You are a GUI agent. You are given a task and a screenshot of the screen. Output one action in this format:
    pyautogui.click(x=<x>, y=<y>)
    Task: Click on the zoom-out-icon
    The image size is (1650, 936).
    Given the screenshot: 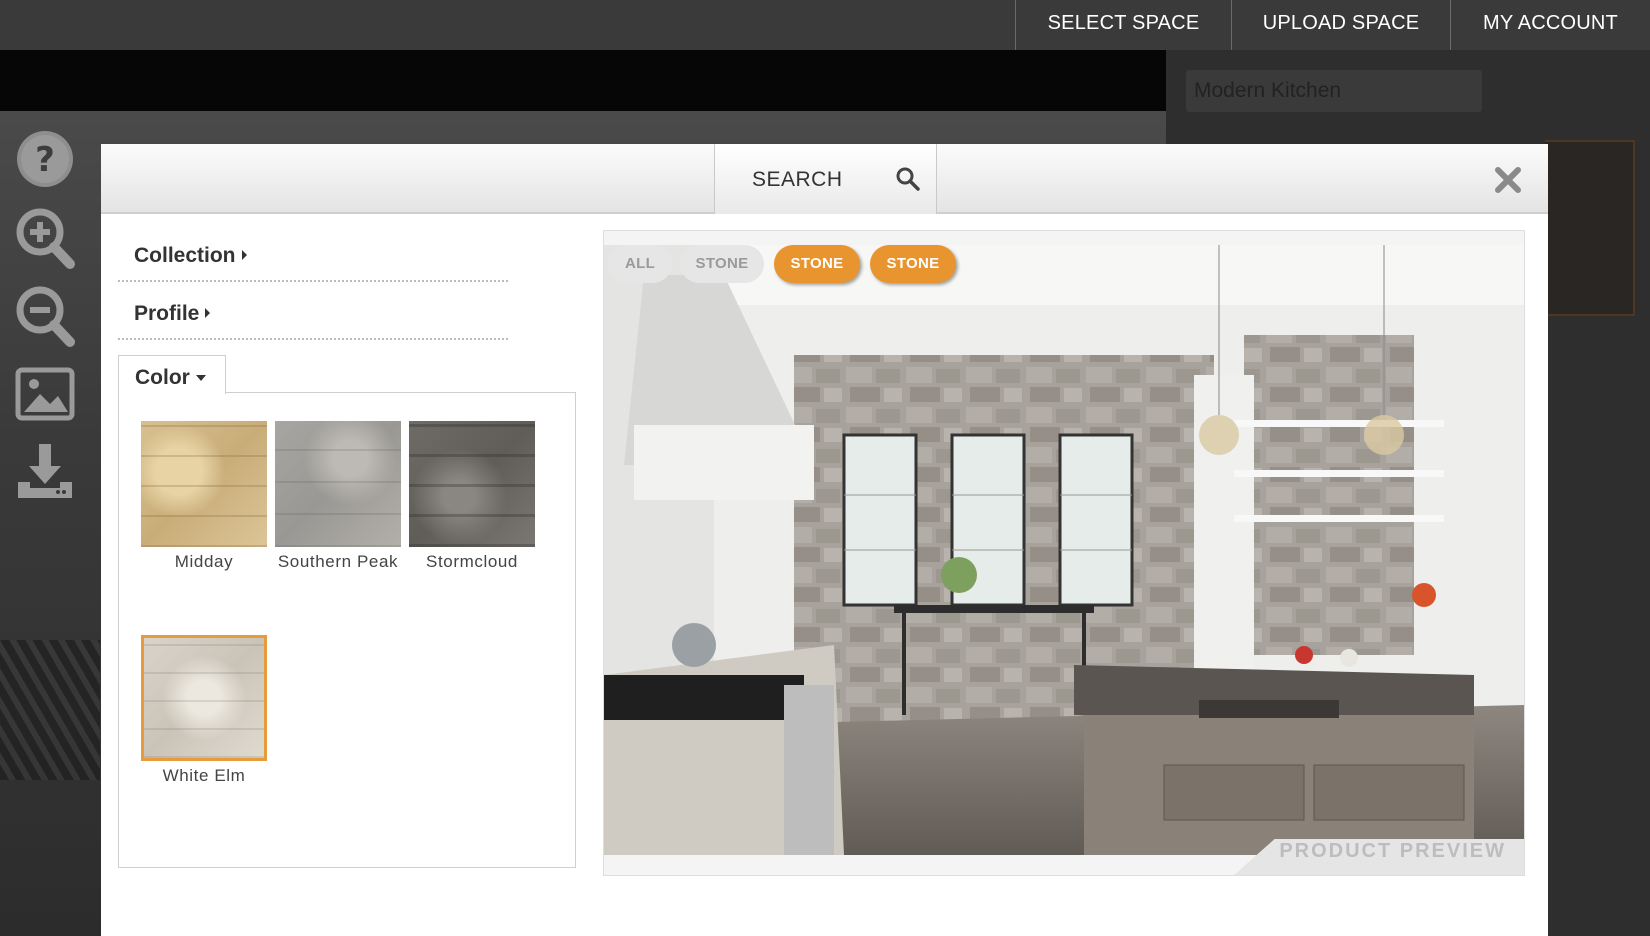 What is the action you would take?
    pyautogui.click(x=45, y=317)
    